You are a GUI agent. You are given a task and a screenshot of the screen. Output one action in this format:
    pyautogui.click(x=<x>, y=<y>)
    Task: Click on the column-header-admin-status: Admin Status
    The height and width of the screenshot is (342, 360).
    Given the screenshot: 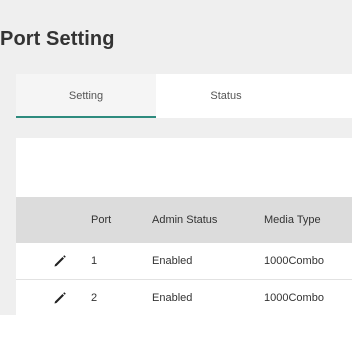 What is the action you would take?
    pyautogui.click(x=184, y=220)
    